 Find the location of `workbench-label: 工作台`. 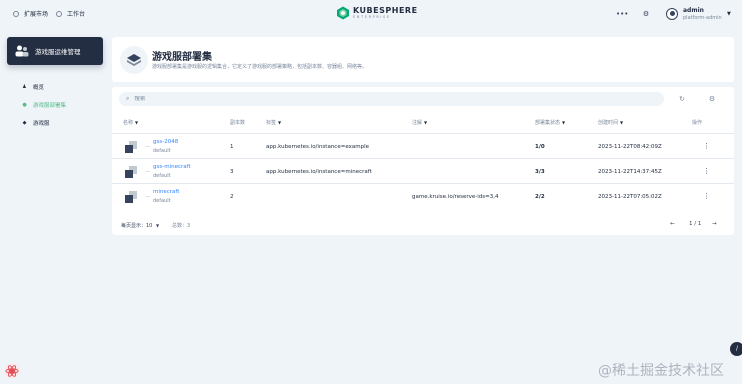

workbench-label: 工作台 is located at coordinates (76, 14).